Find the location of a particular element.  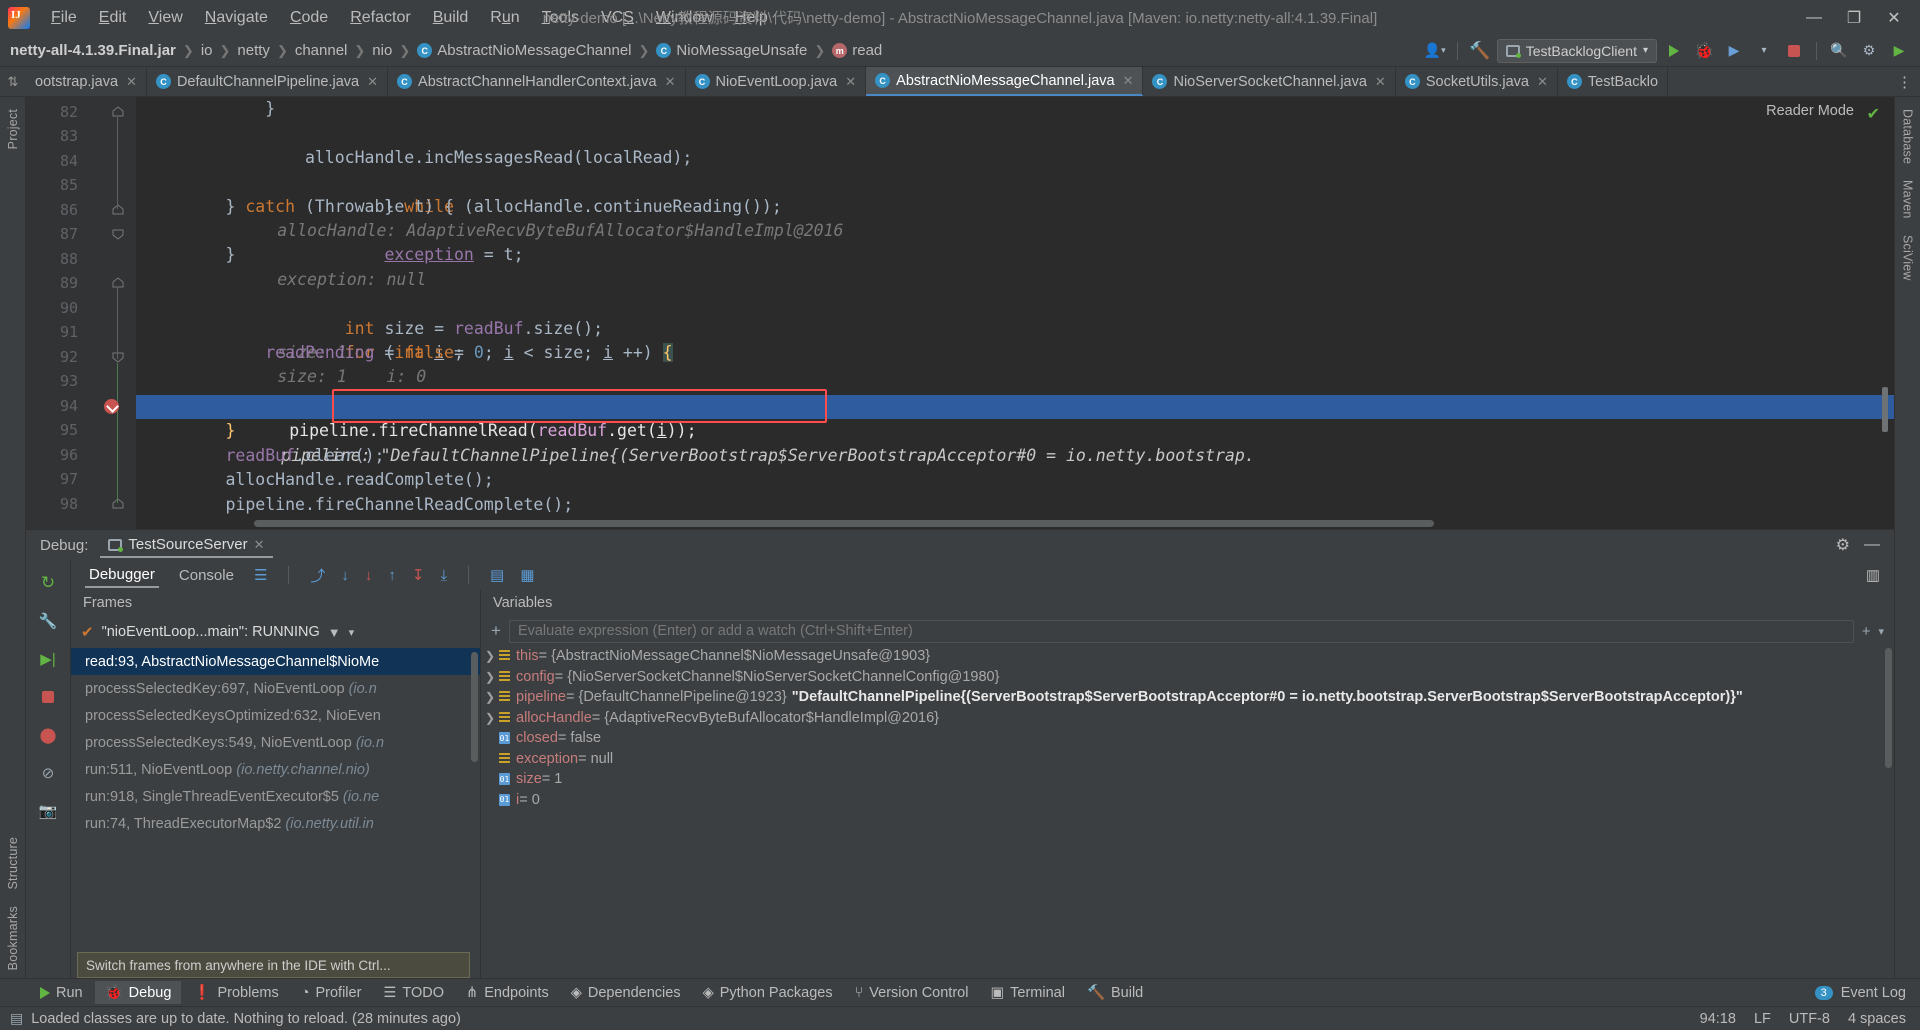

variable-row: exception = null is located at coordinates (1187, 759).